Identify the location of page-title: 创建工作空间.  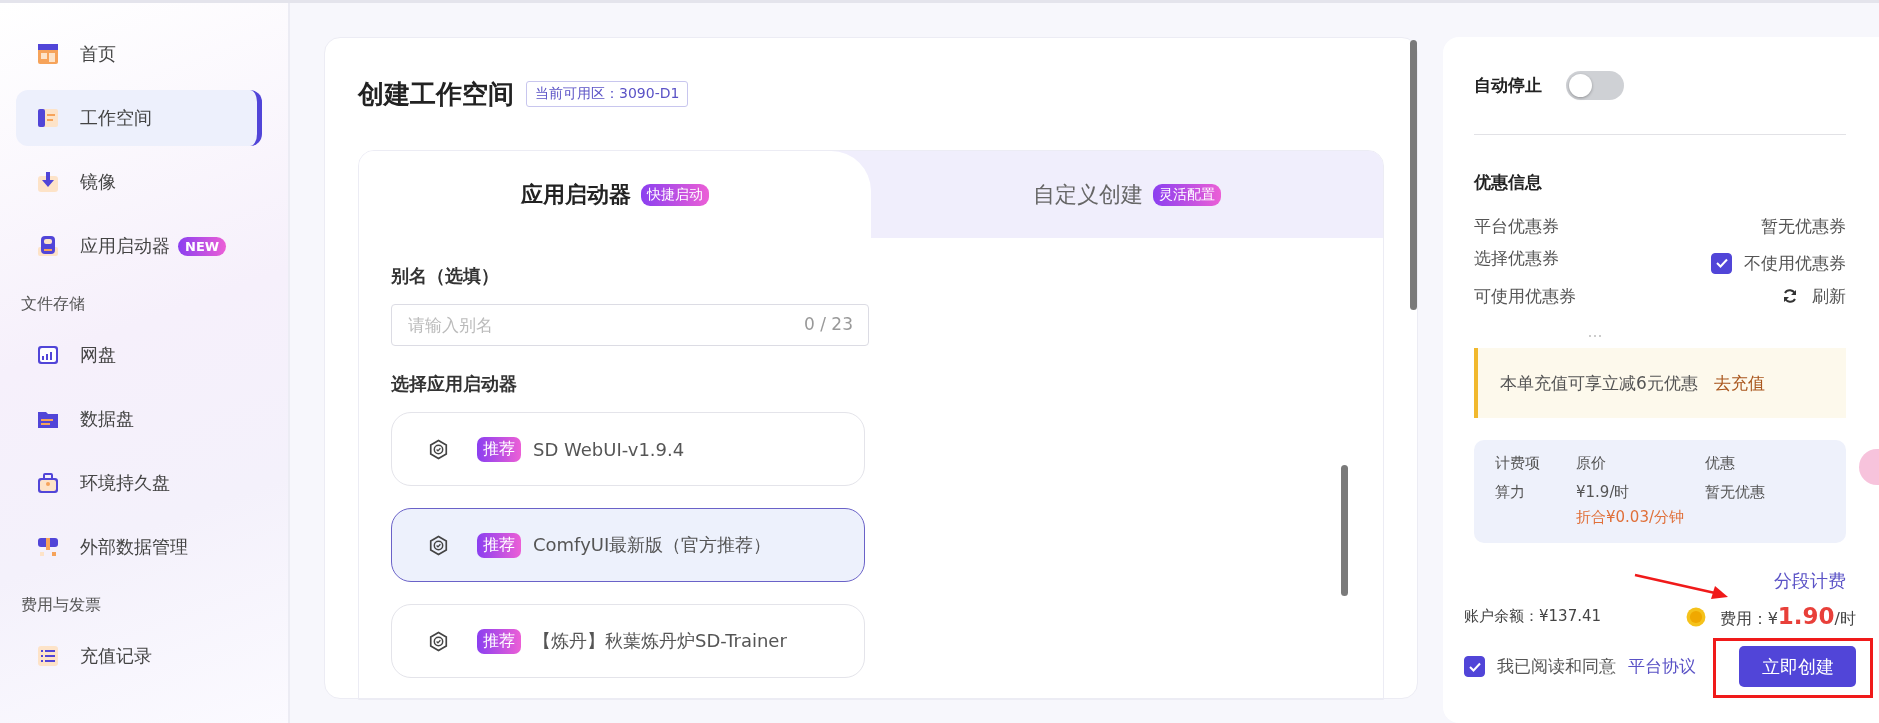
(436, 94).